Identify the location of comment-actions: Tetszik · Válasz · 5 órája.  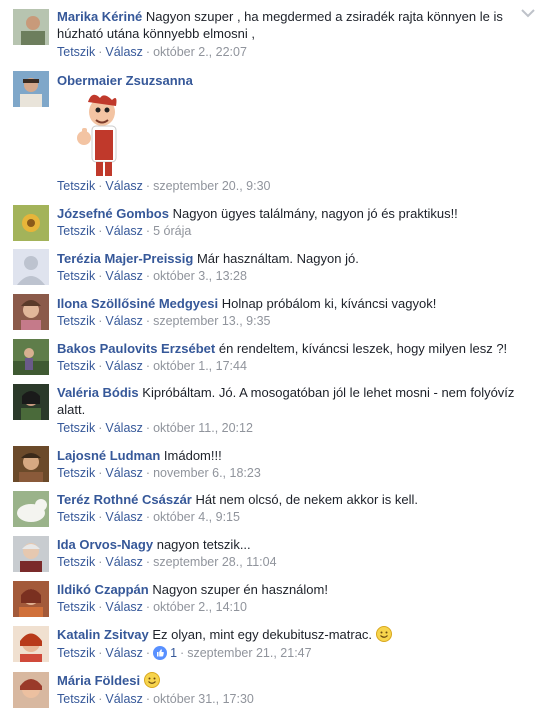
(124, 231).